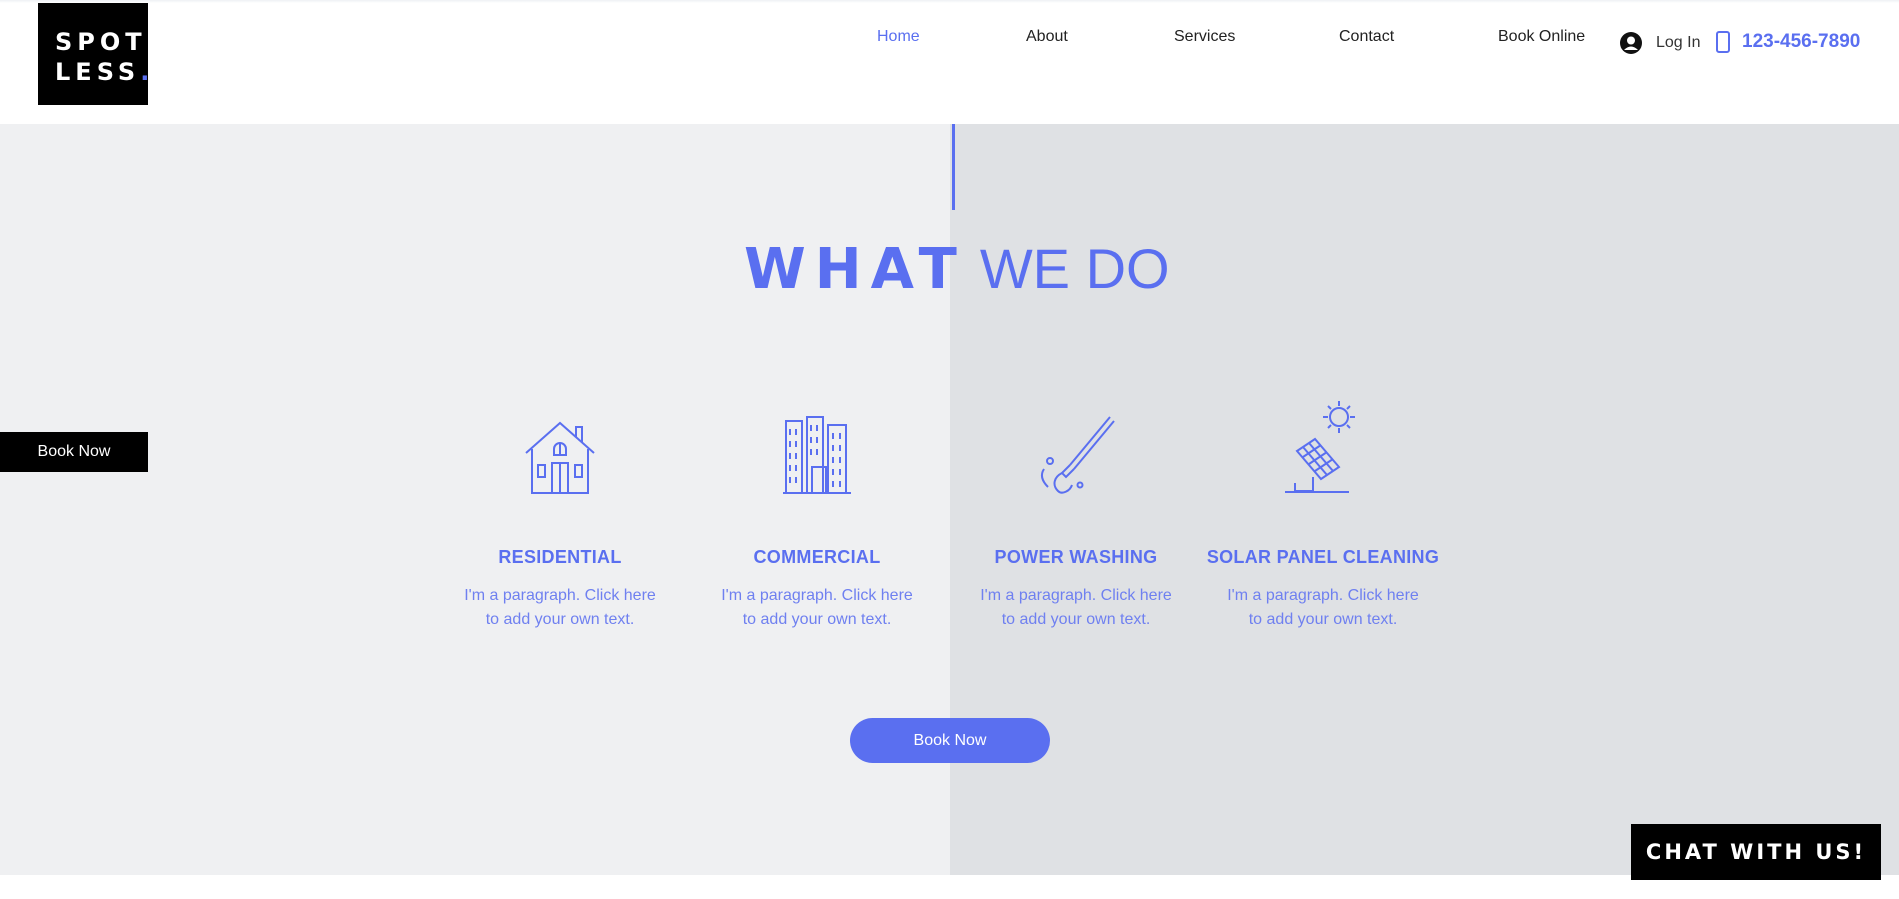 The height and width of the screenshot is (899, 1899). I want to click on service-name: SOLAR PANEL CLEANING, so click(1323, 557).